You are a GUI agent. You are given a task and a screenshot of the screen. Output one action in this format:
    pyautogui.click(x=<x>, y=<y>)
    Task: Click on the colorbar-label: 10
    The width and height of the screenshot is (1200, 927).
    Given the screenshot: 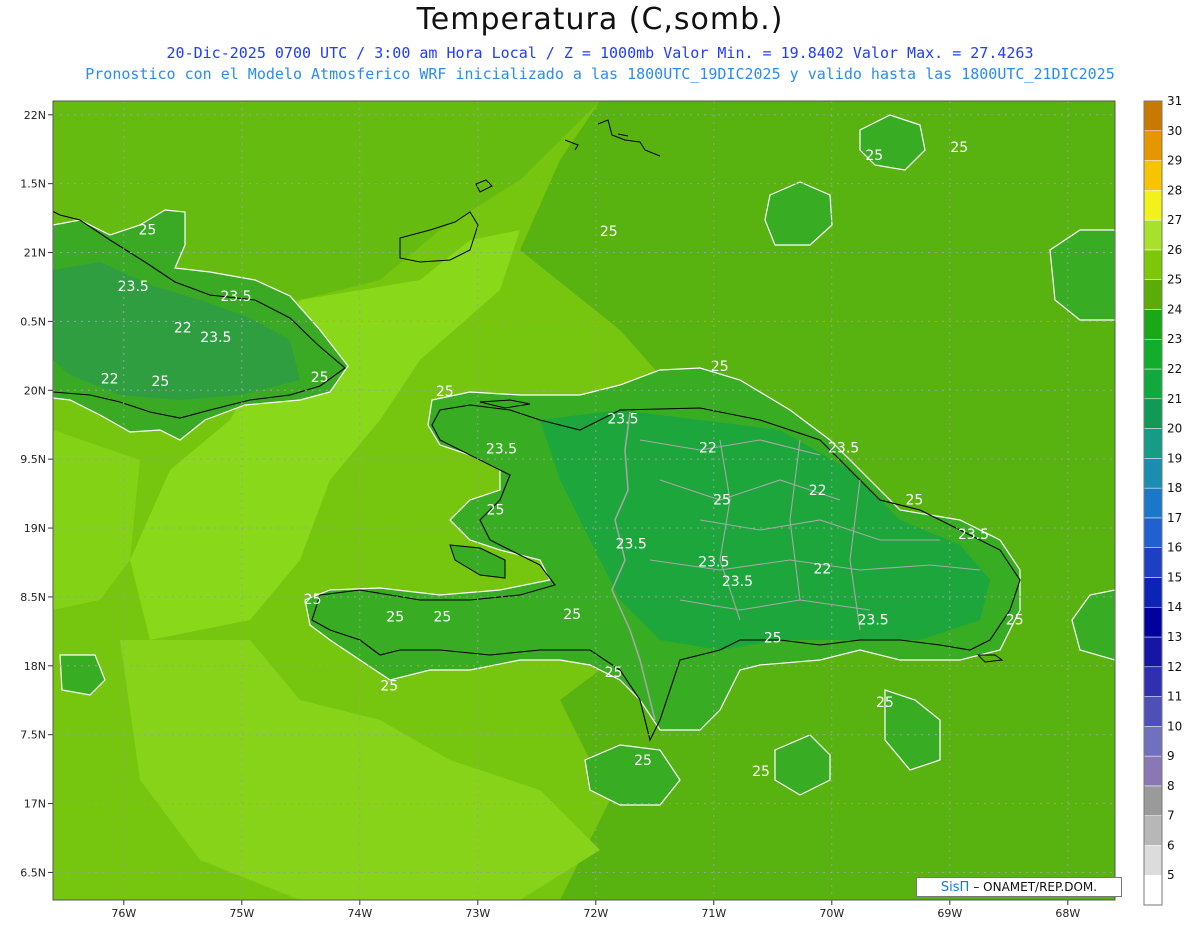 What is the action you would take?
    pyautogui.click(x=1174, y=726)
    